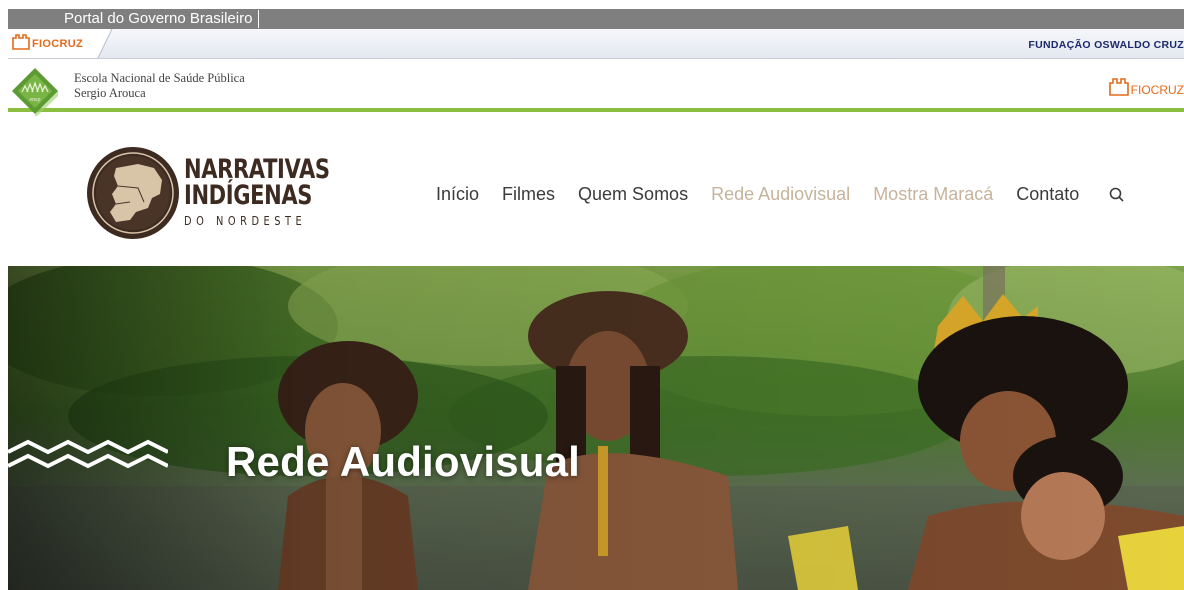 The width and height of the screenshot is (1184, 590). Describe the element at coordinates (245, 221) in the screenshot. I see `brand-line3: DO NORDESTE` at that location.